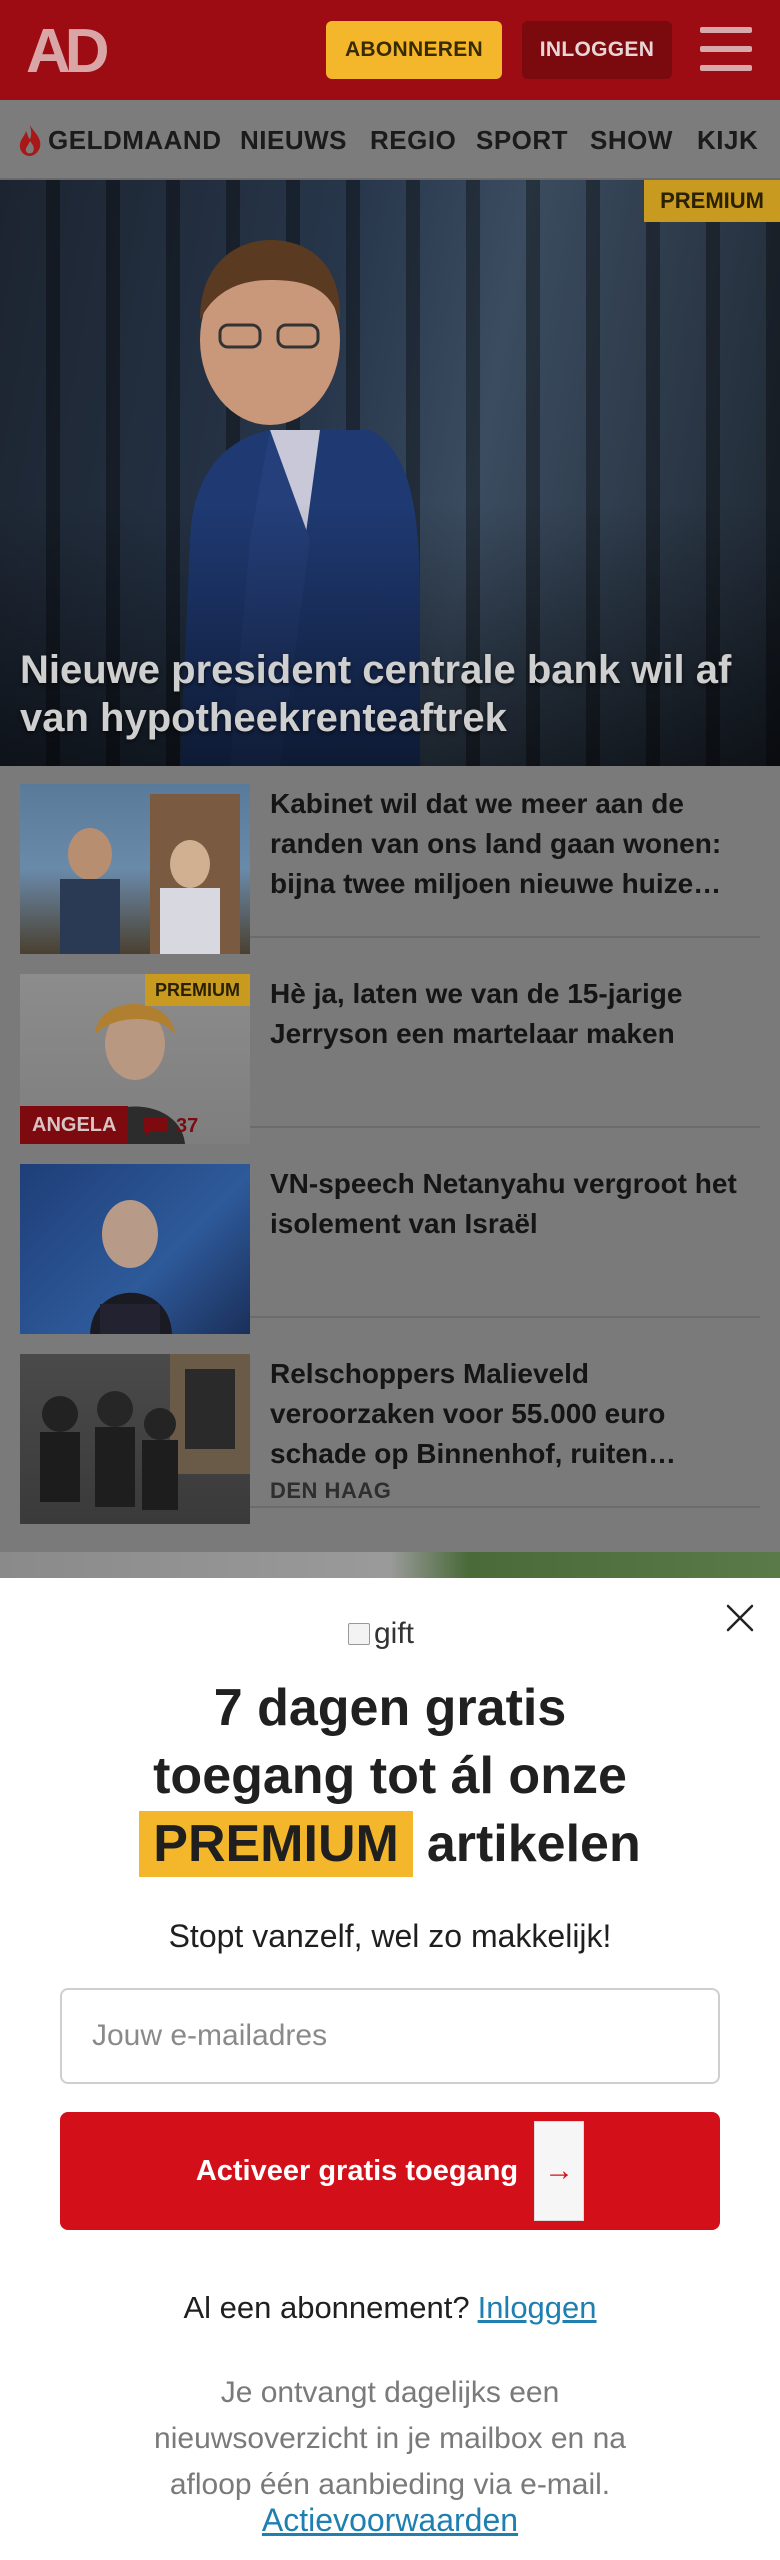 The height and width of the screenshot is (2560, 780). Describe the element at coordinates (67, 50) in the screenshot. I see `svg-text: AD` at that location.